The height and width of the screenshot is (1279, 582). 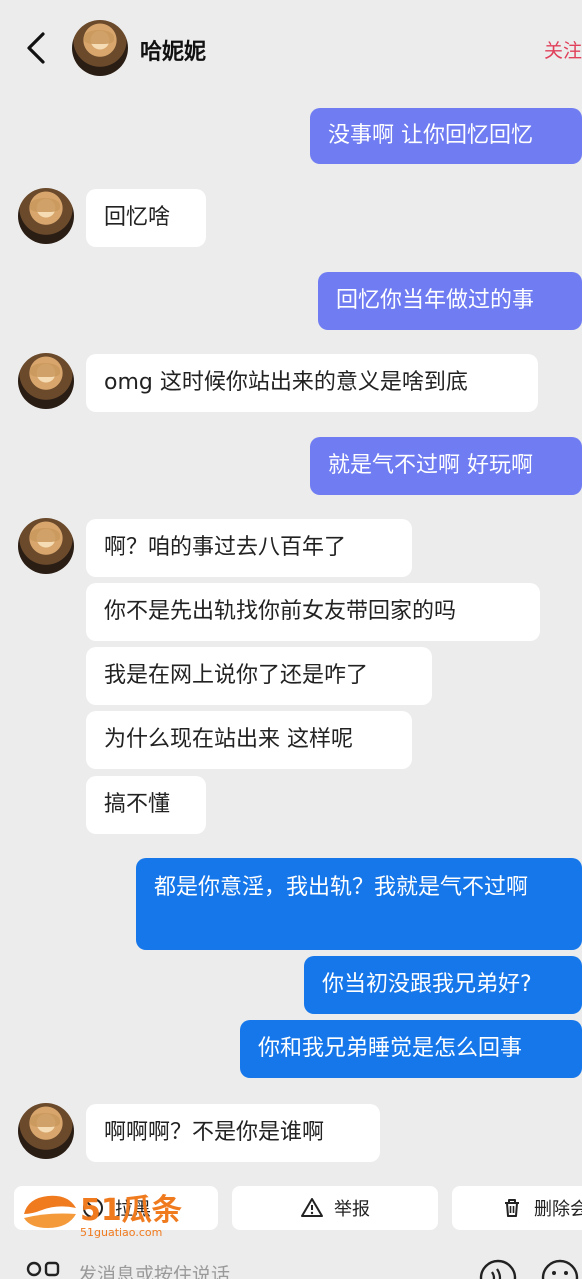 I want to click on chat-header: 哈妮妮 关注, so click(x=291, y=46).